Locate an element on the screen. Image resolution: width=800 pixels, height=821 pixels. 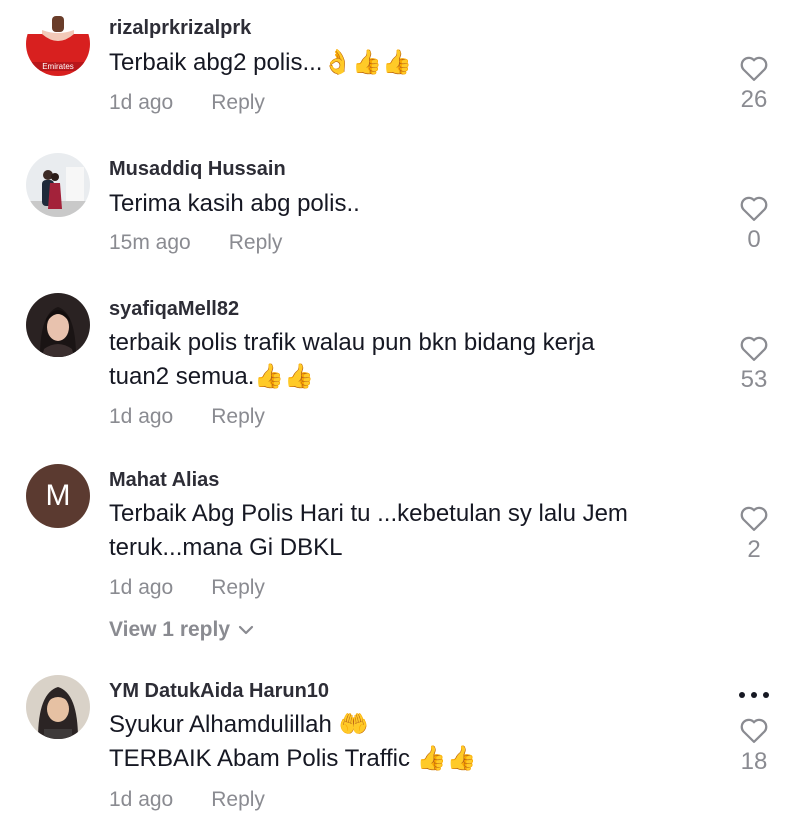
avatar-image: Emirates is located at coordinates (58, 44).